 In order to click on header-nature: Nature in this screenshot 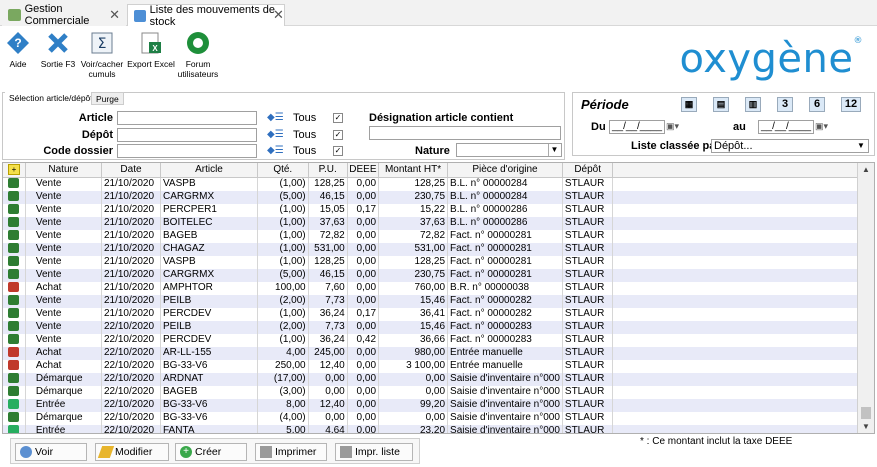, I will do `click(63, 170)`.